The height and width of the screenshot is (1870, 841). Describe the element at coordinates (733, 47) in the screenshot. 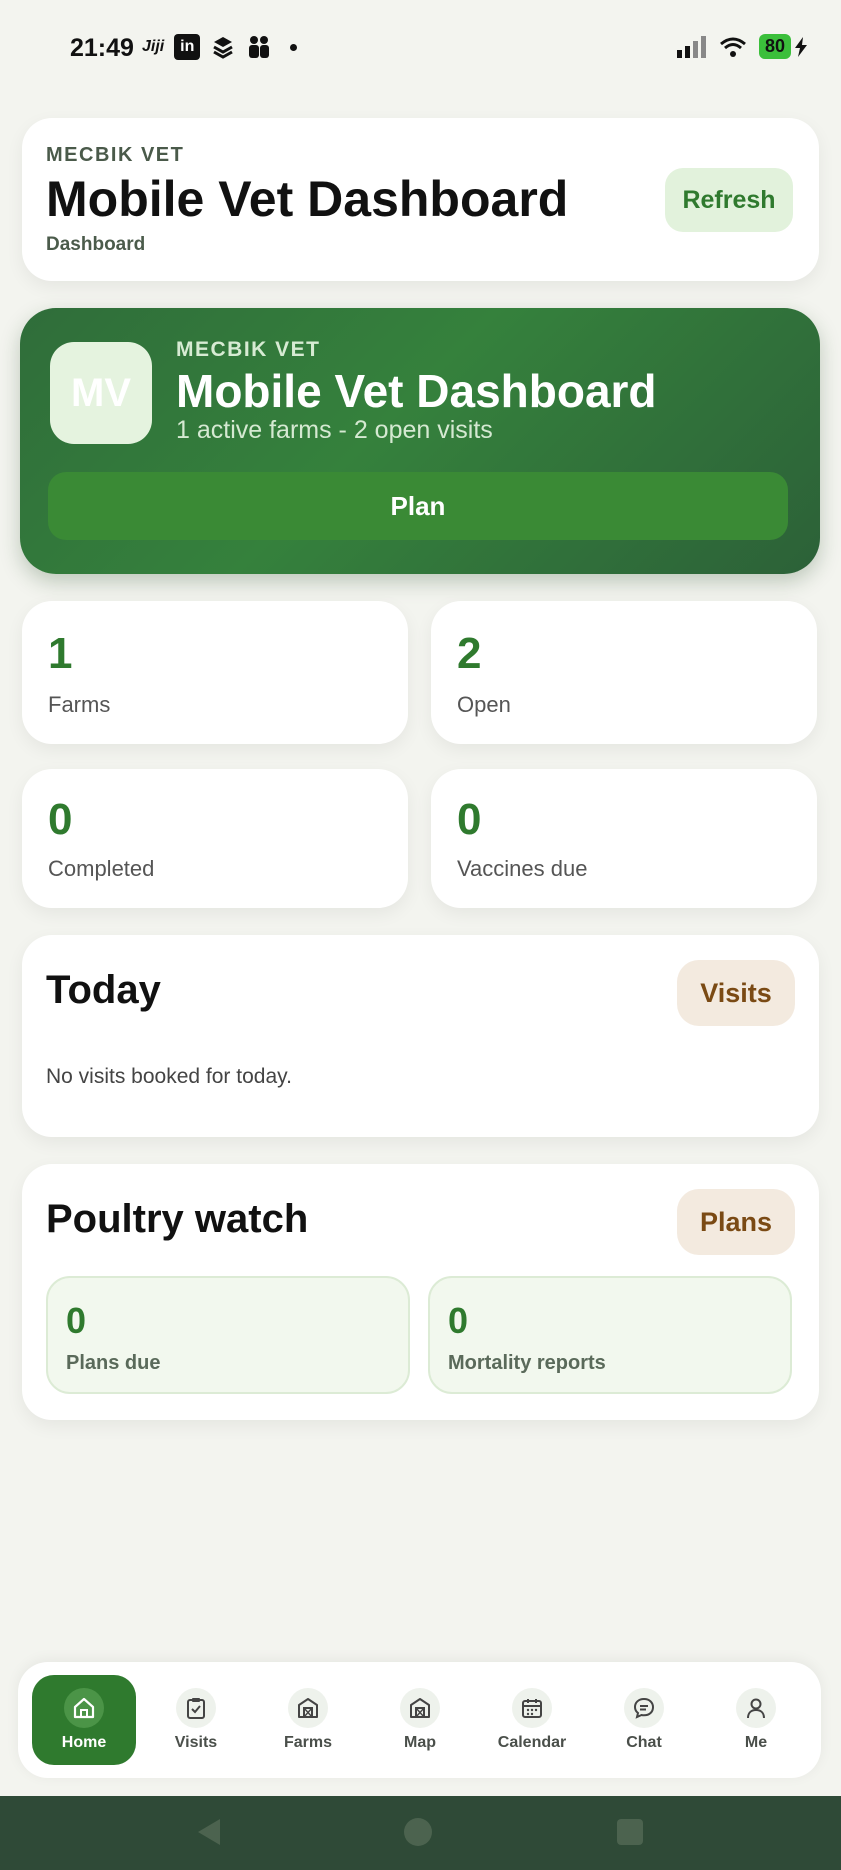

I see `wifi-icon` at that location.